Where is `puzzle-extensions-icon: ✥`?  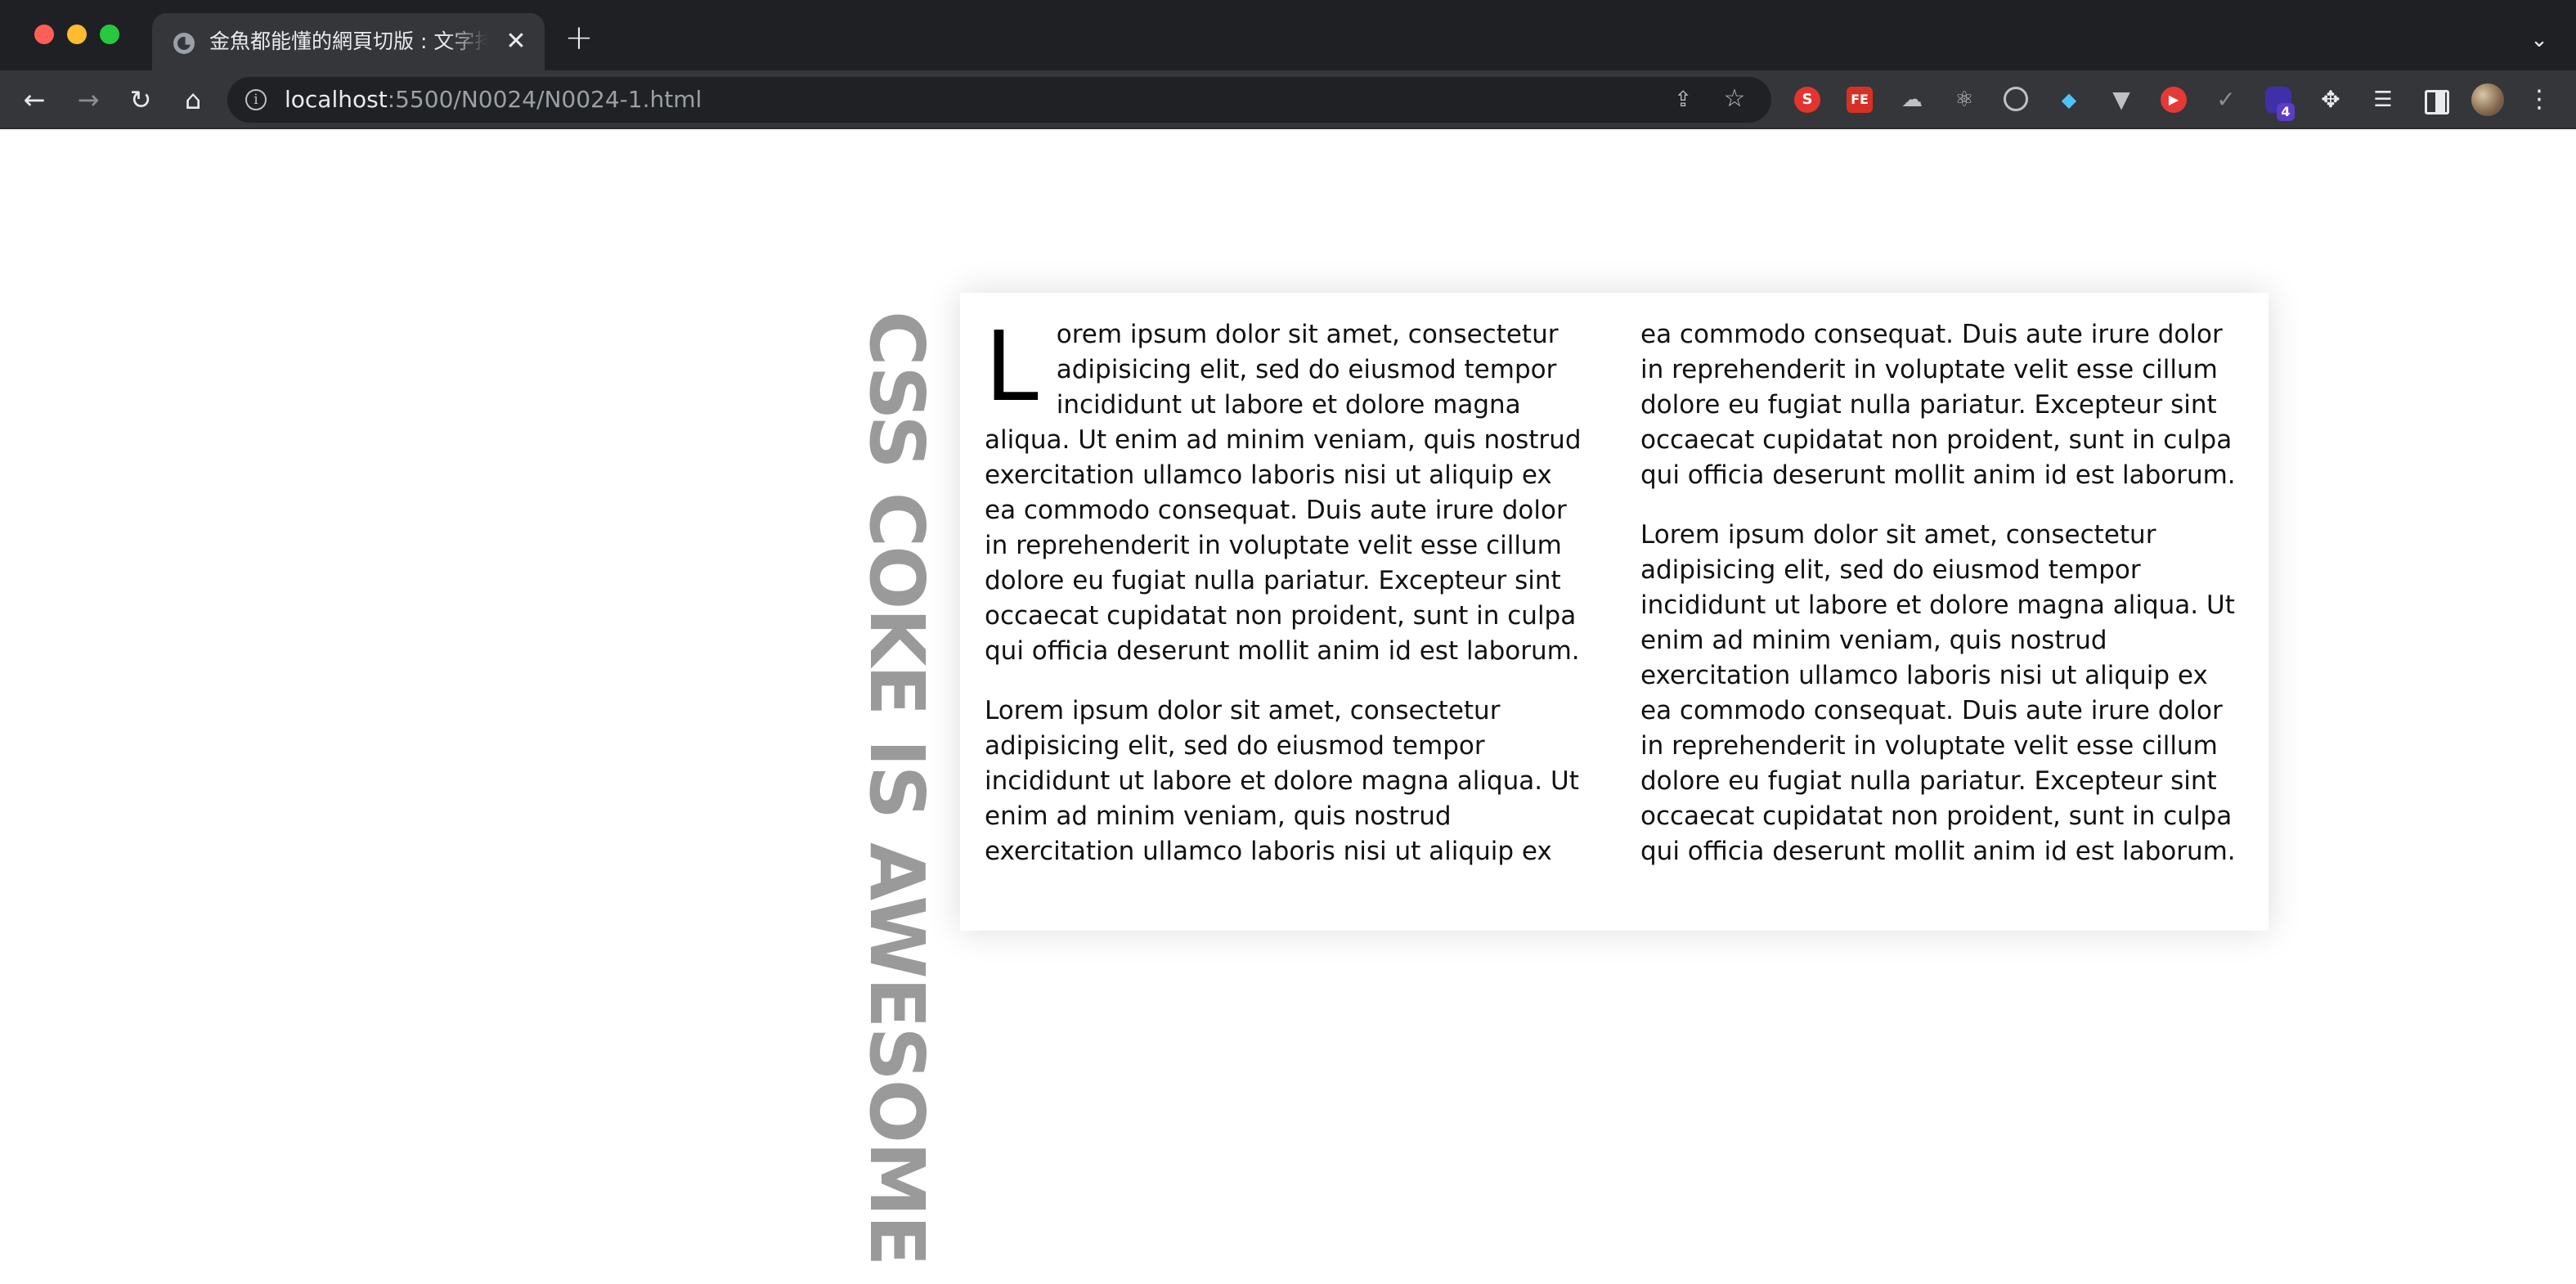
puzzle-extensions-icon: ✥ is located at coordinates (2331, 100).